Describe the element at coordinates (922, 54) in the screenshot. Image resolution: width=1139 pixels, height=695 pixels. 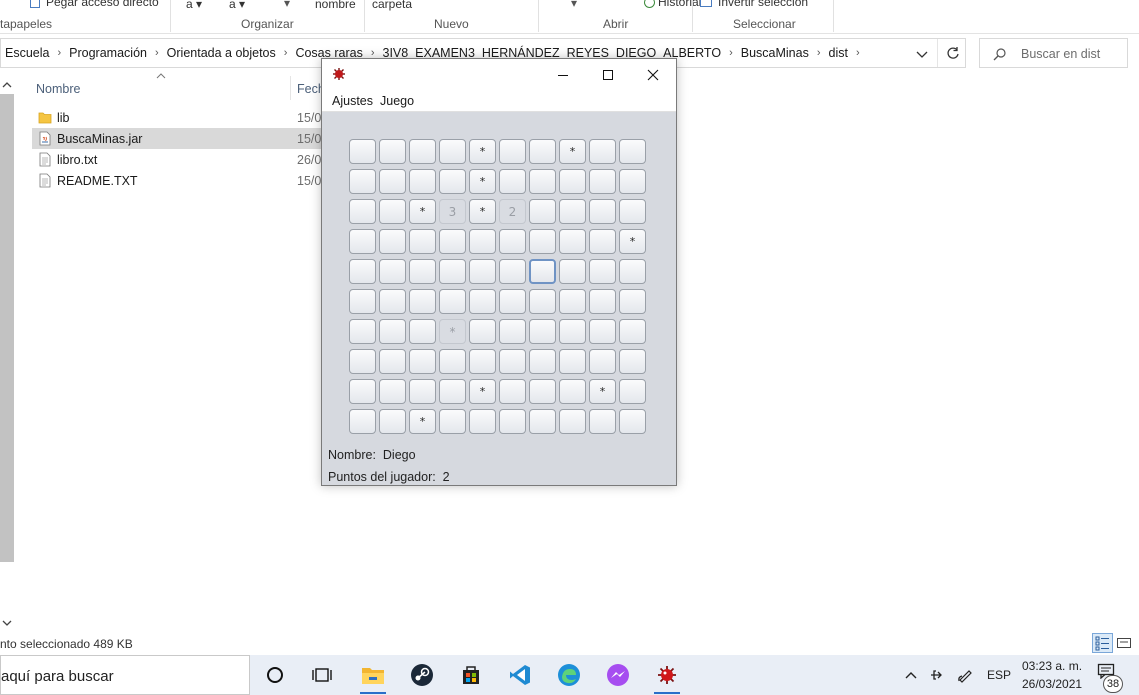
I see `chevron-down-icon` at that location.